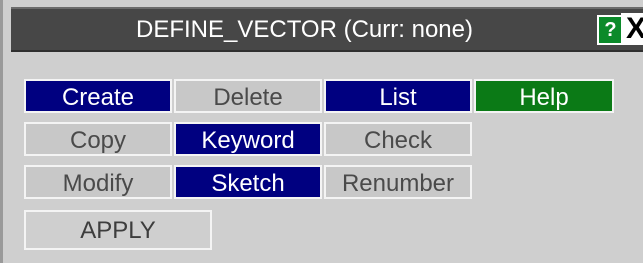  I want to click on close-icon: X, so click(632, 29).